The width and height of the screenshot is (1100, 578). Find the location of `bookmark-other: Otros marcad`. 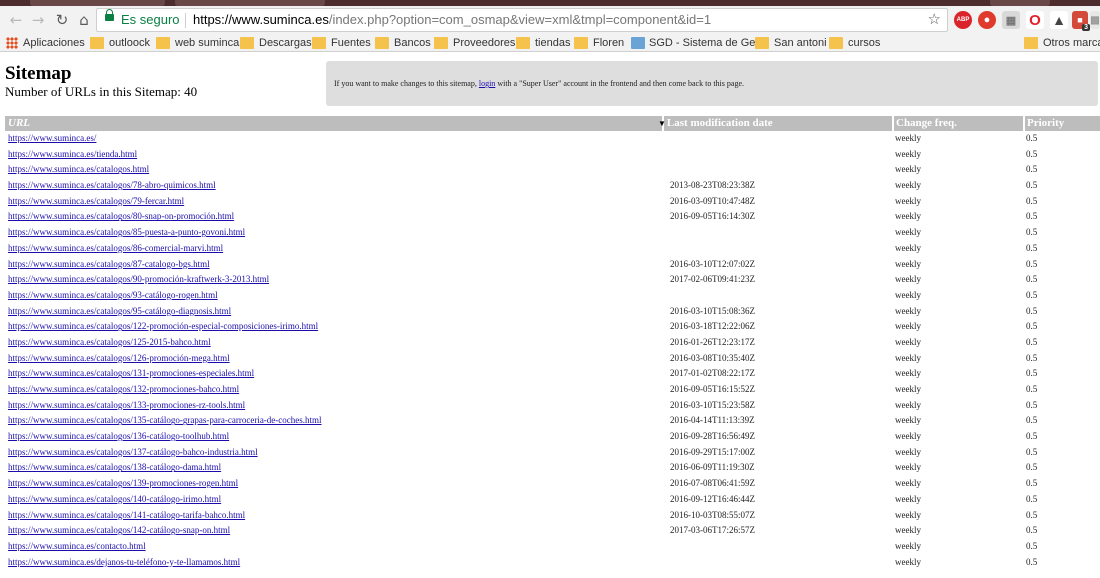

bookmark-other: Otros marcad is located at coordinates (1062, 43).